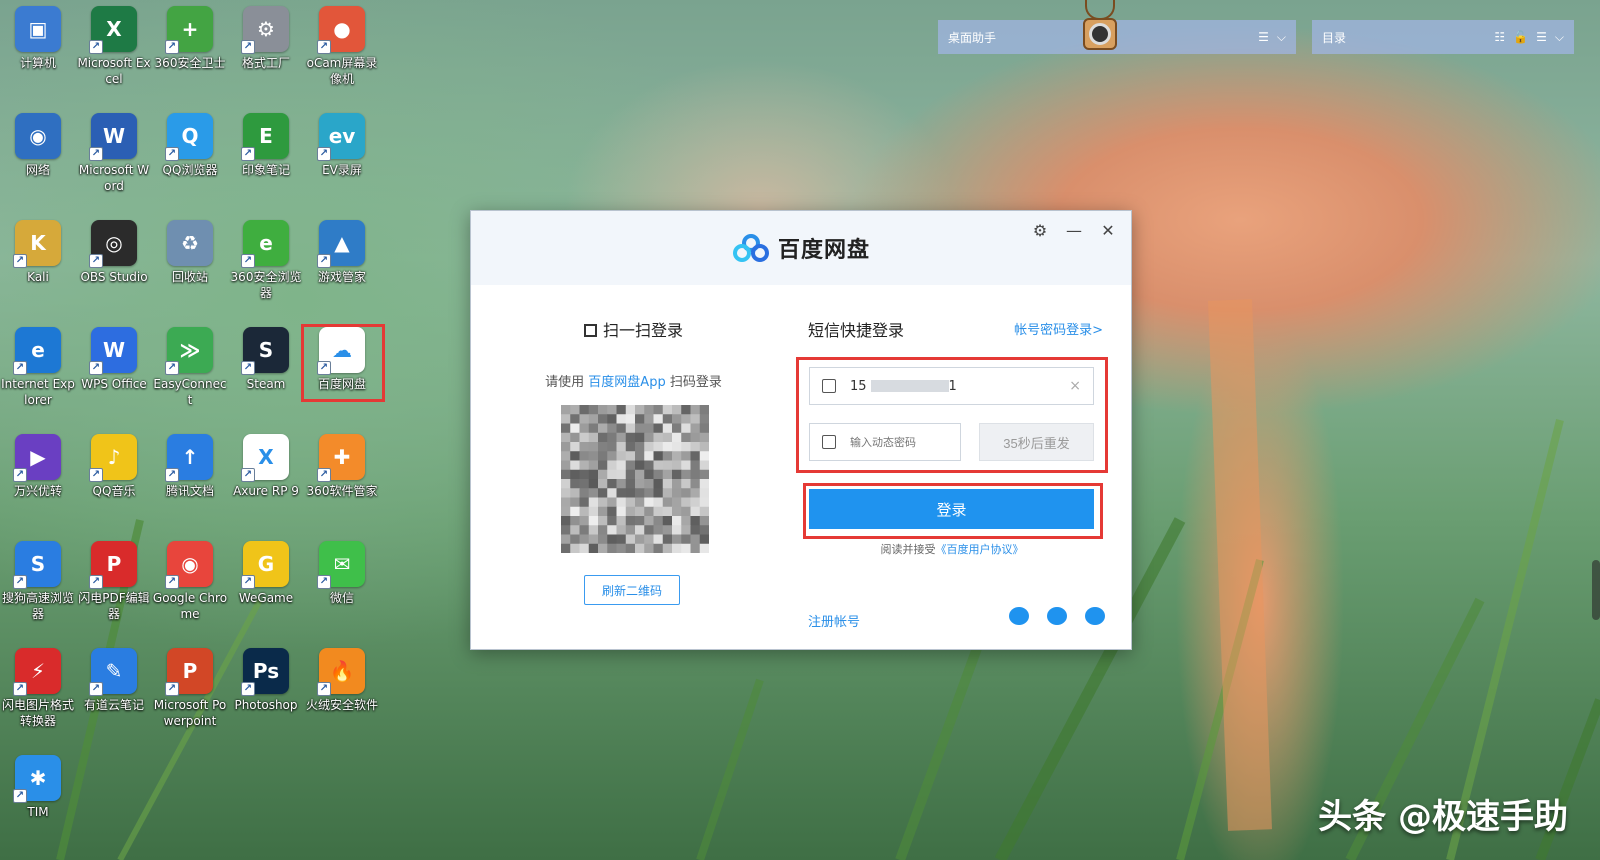 The height and width of the screenshot is (860, 1600). I want to click on app-icon: Q ↗, so click(189, 137).